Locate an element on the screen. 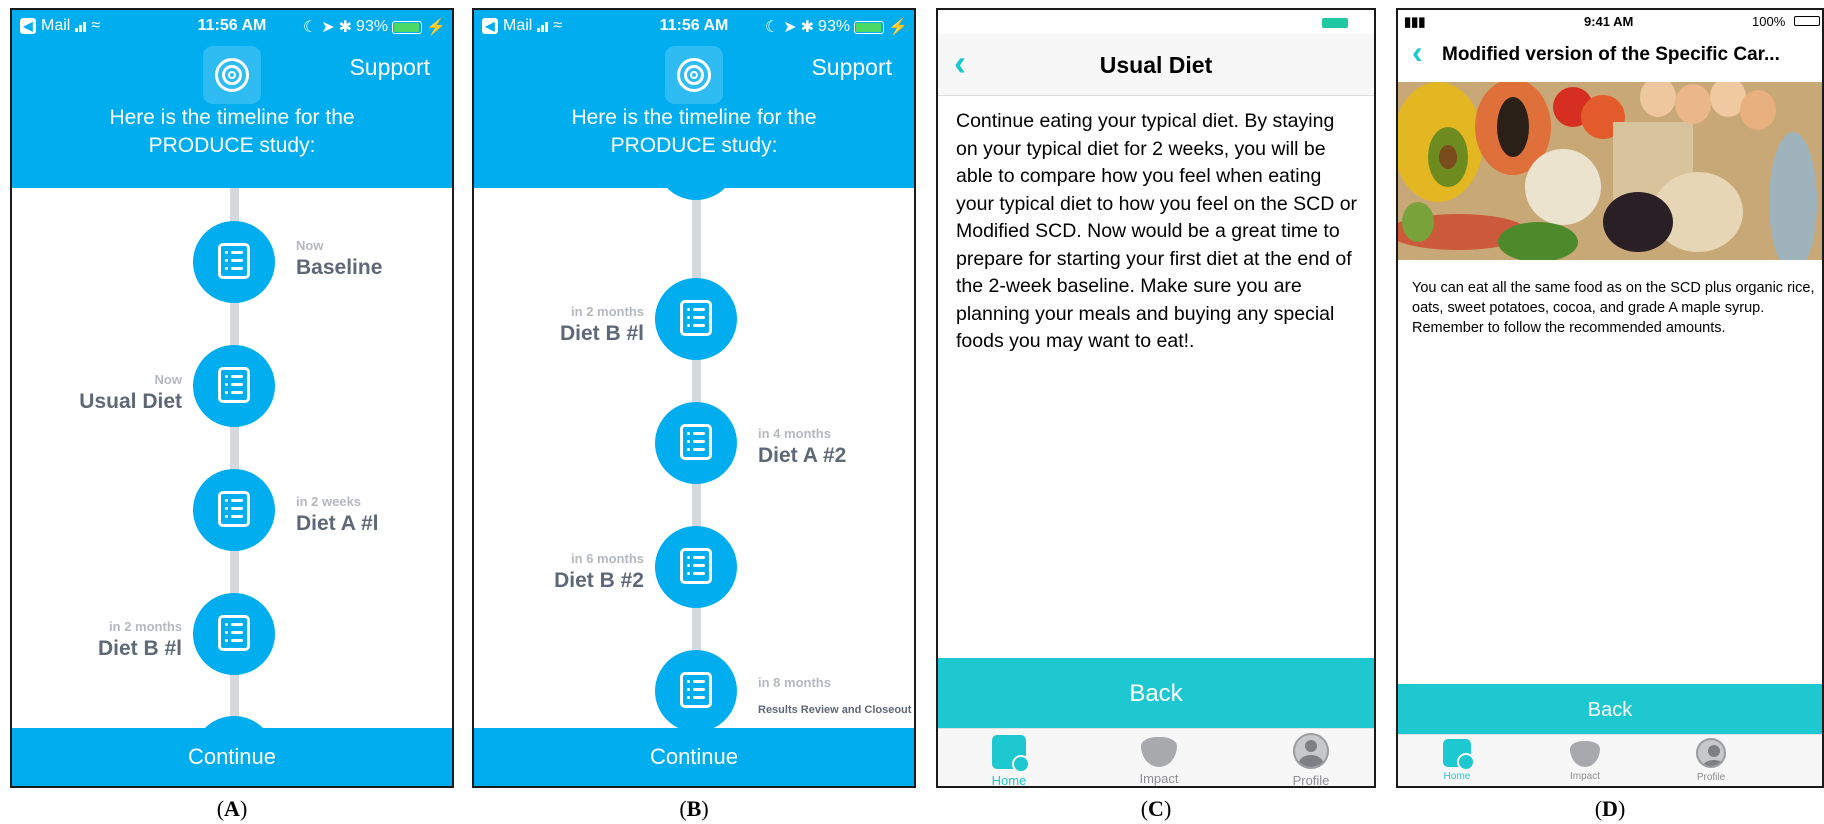 The width and height of the screenshot is (1824, 824). timeline-name: Usual Diet is located at coordinates (130, 401).